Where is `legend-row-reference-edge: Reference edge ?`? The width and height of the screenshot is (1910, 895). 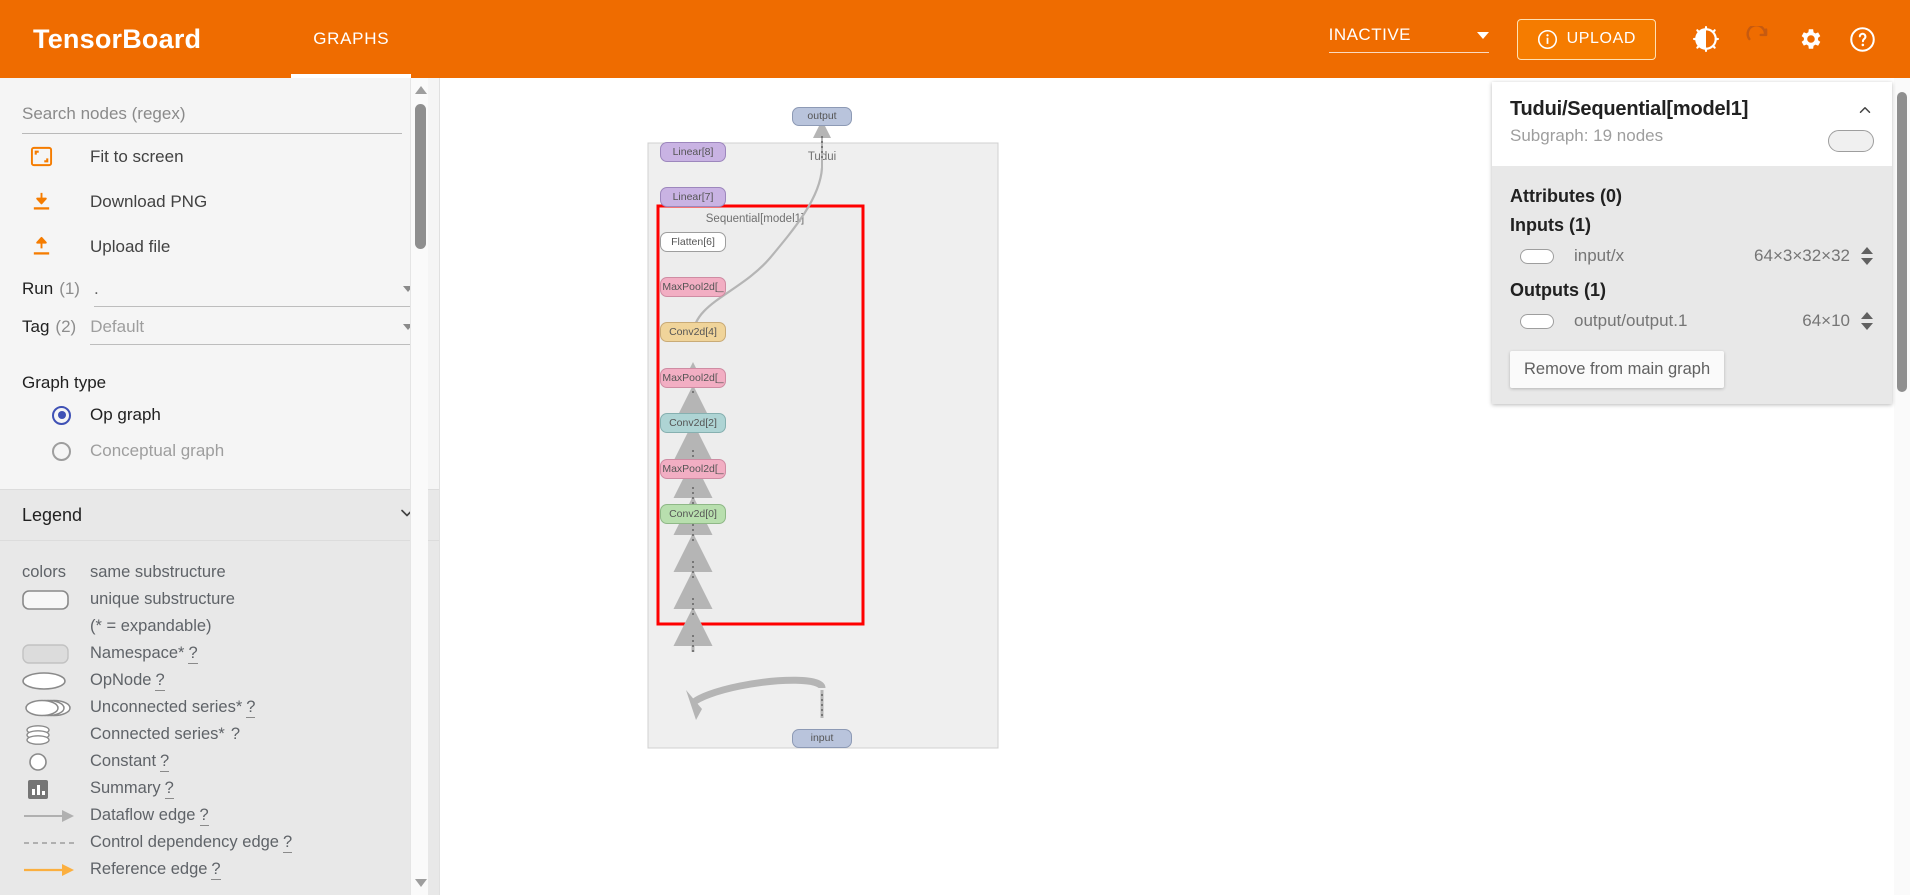 legend-row-reference-edge: Reference edge ? is located at coordinates (219, 869).